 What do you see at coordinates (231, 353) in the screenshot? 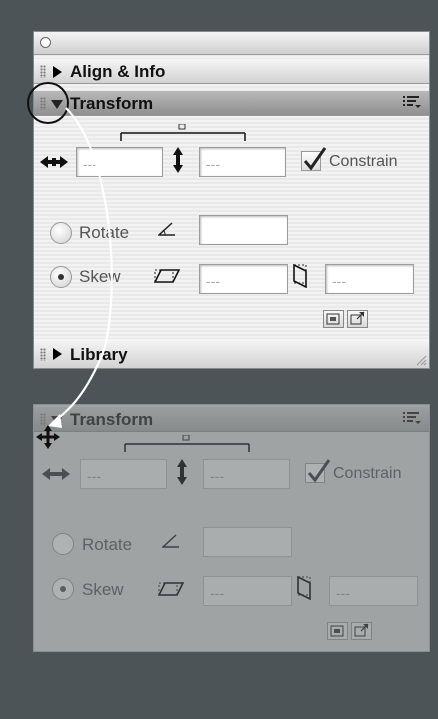
I see `library-panel-header: Library` at bounding box center [231, 353].